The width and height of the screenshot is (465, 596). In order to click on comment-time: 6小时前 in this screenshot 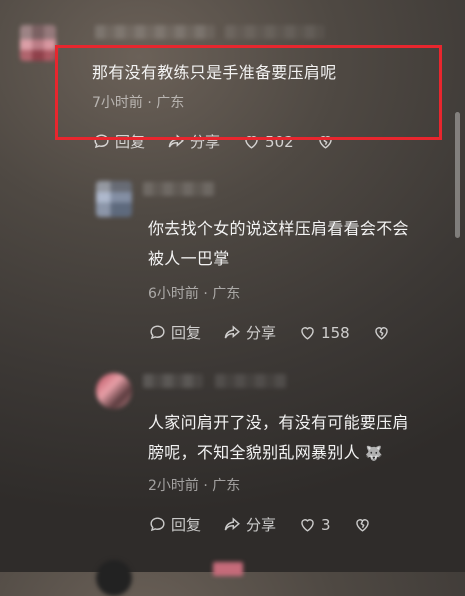, I will do `click(173, 294)`.